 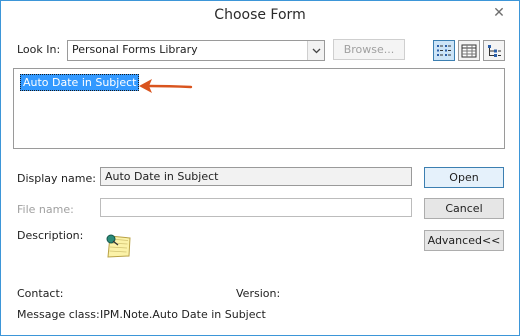 What do you see at coordinates (80, 82) in the screenshot?
I see `list-item: Auto Date in Subject` at bounding box center [80, 82].